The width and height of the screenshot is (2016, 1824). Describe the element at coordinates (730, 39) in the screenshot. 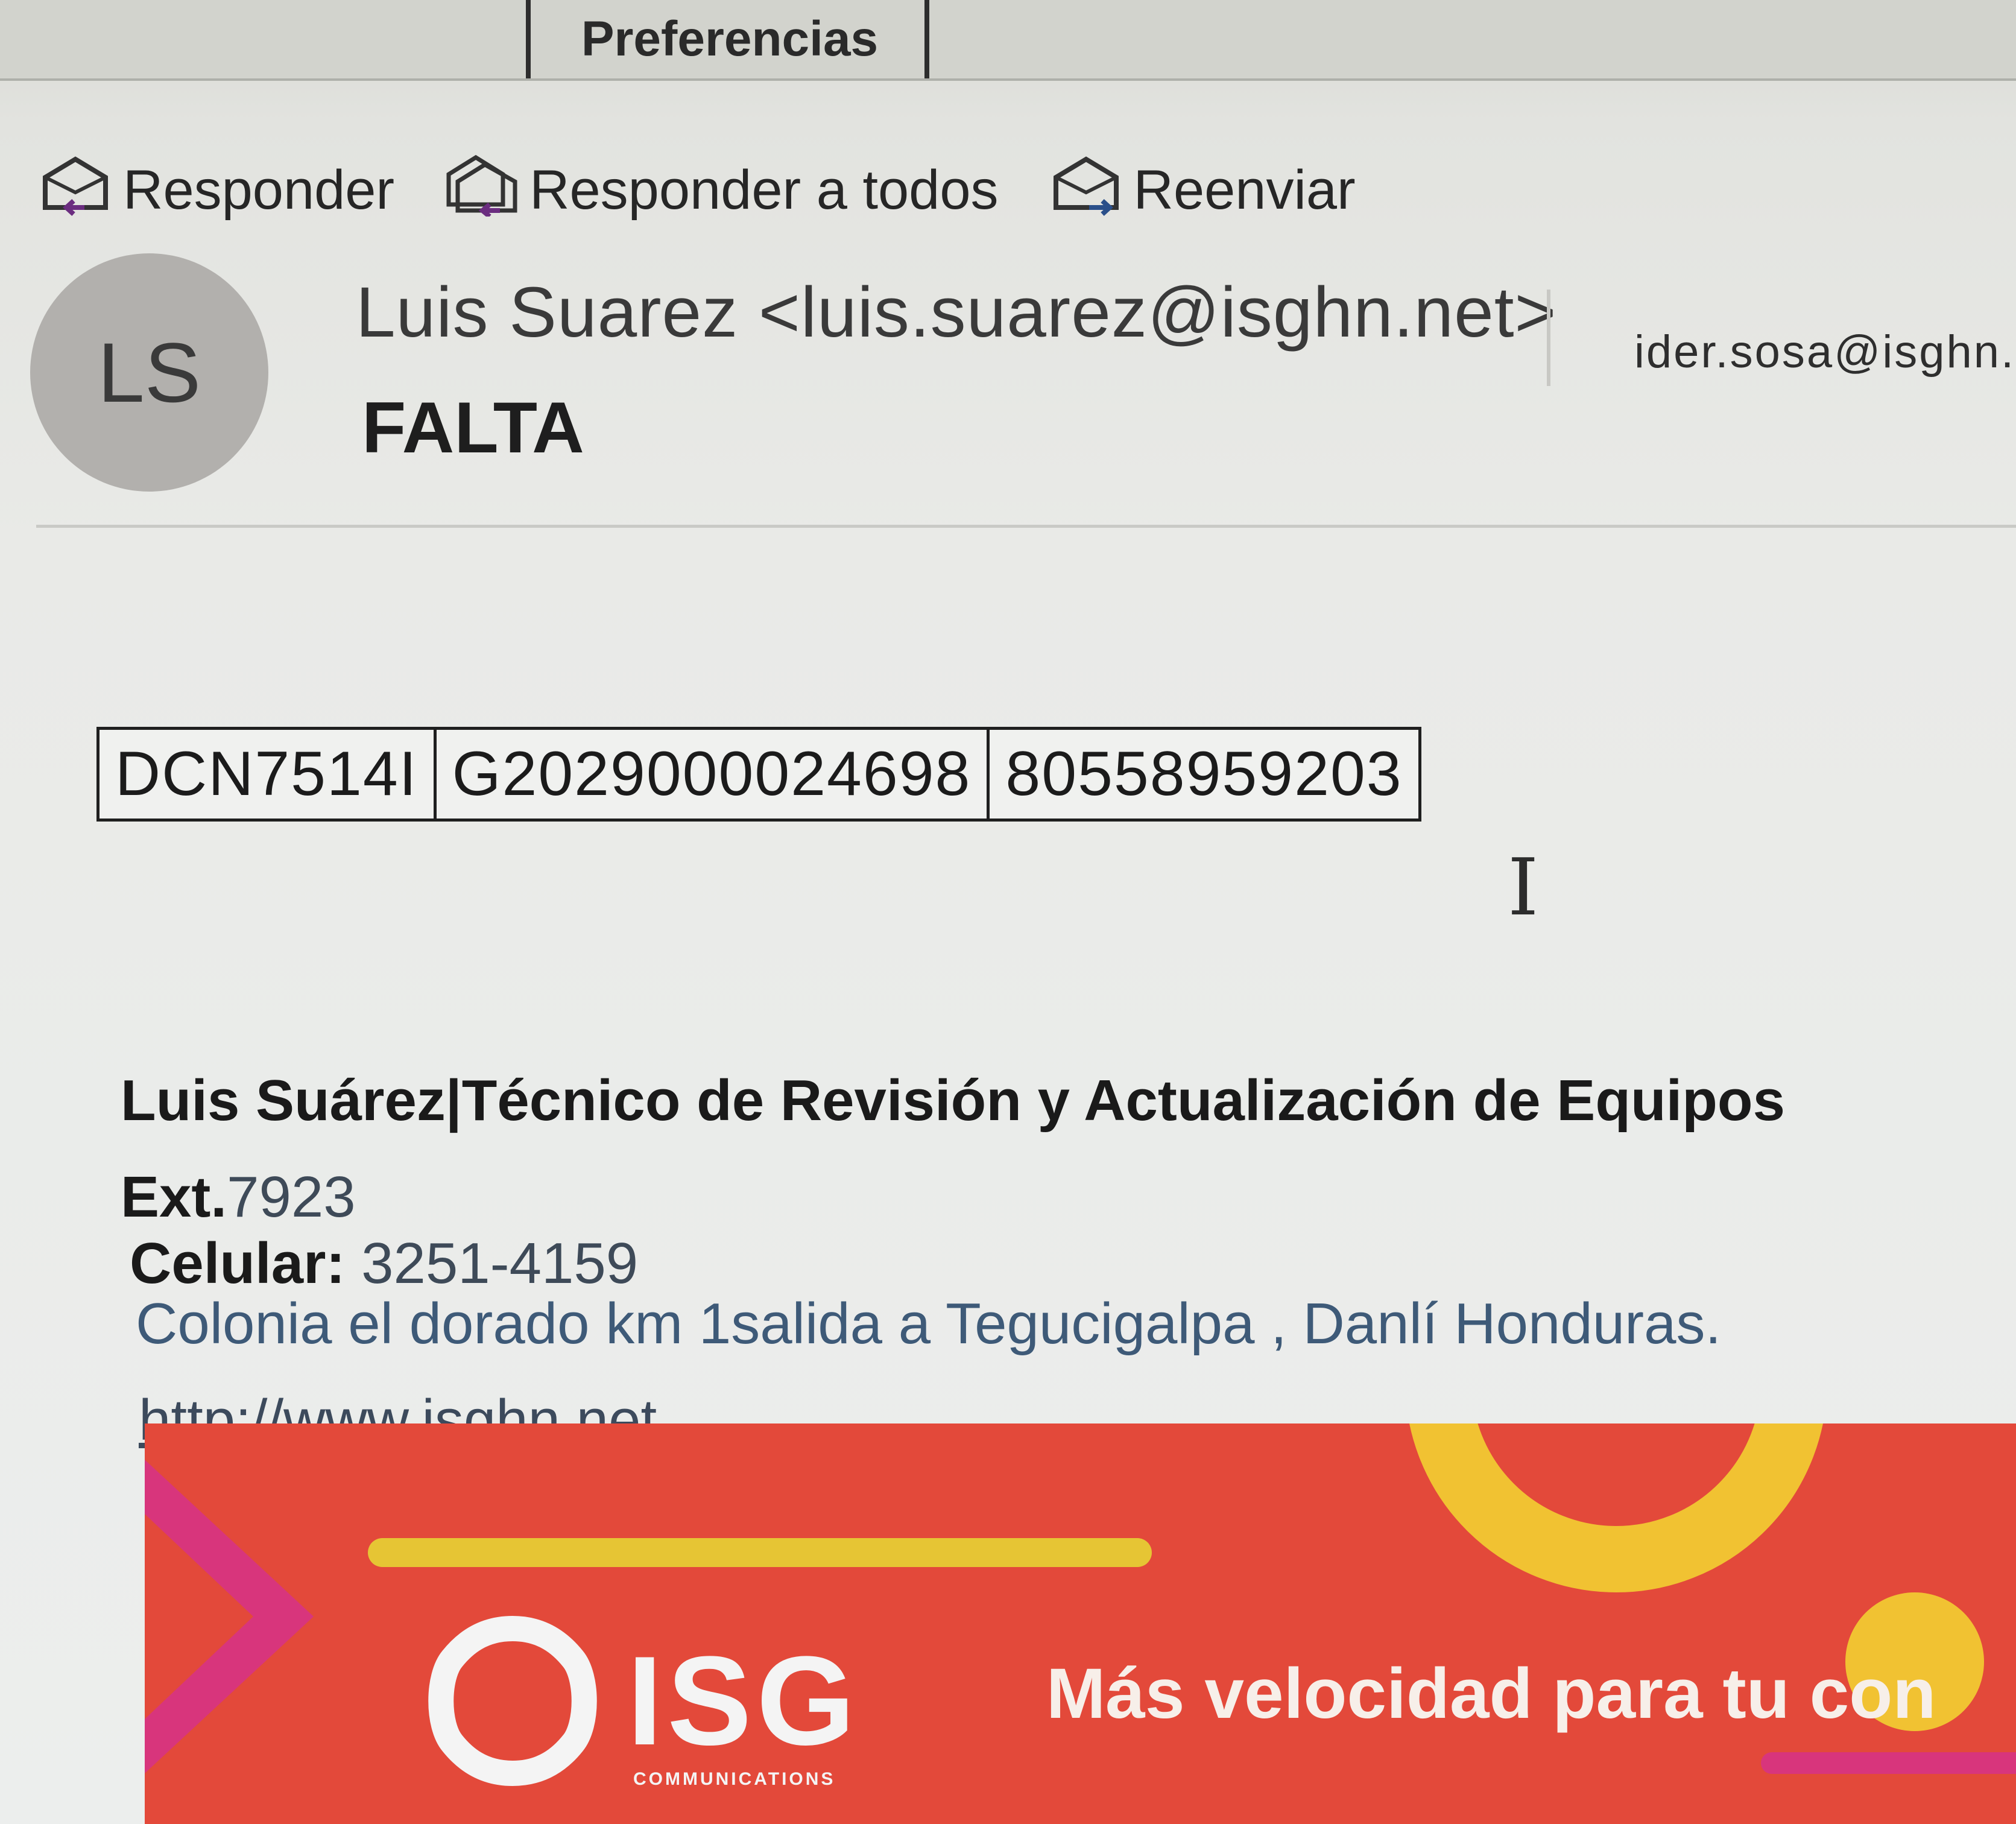

I see `tab-preferences: Preferencias` at that location.